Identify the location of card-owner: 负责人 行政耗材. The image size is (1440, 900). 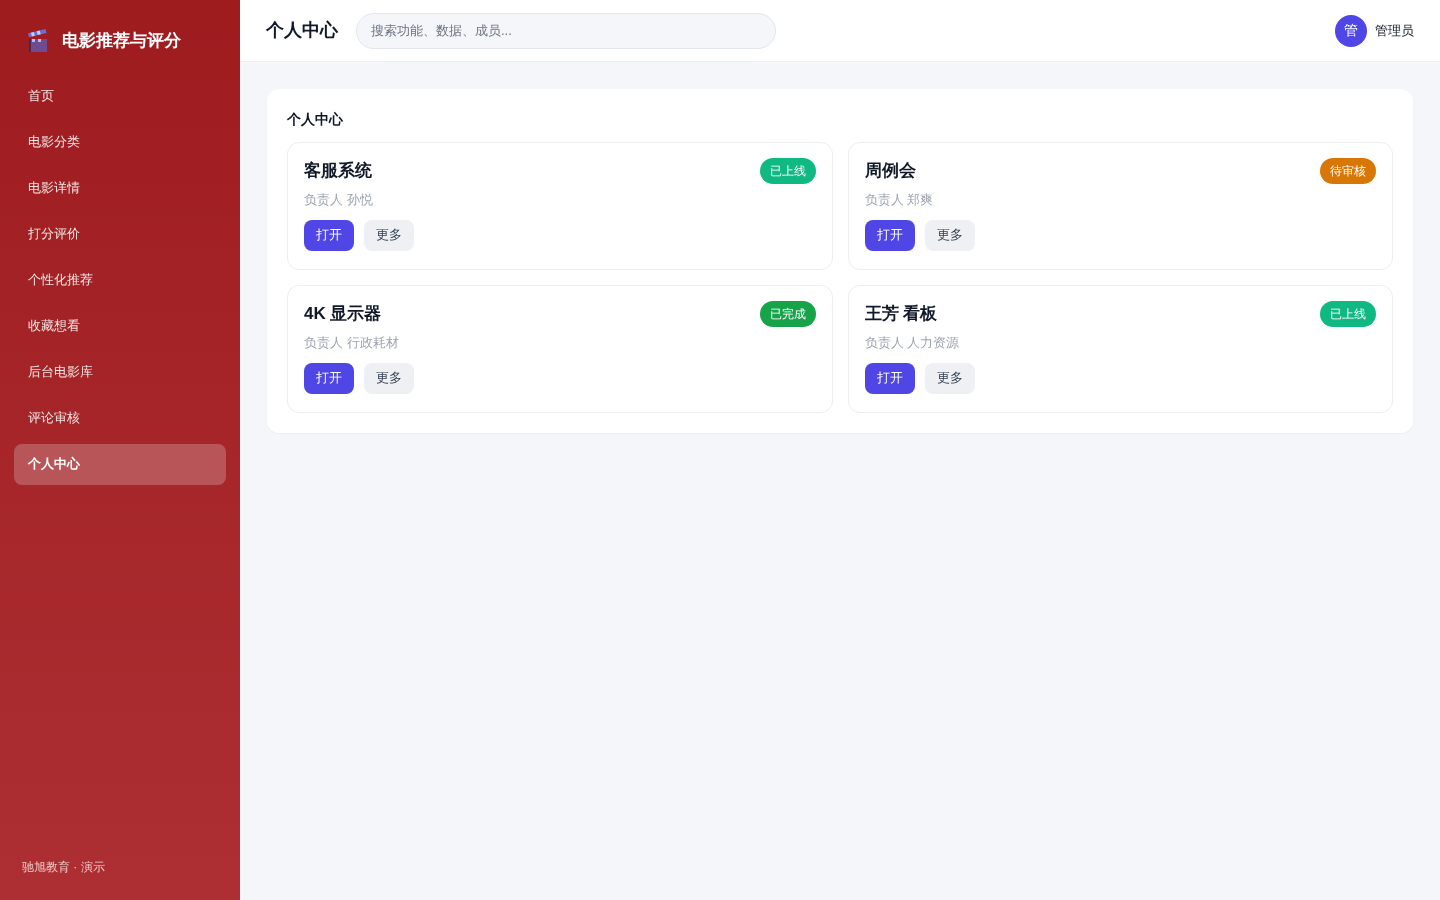
(352, 343).